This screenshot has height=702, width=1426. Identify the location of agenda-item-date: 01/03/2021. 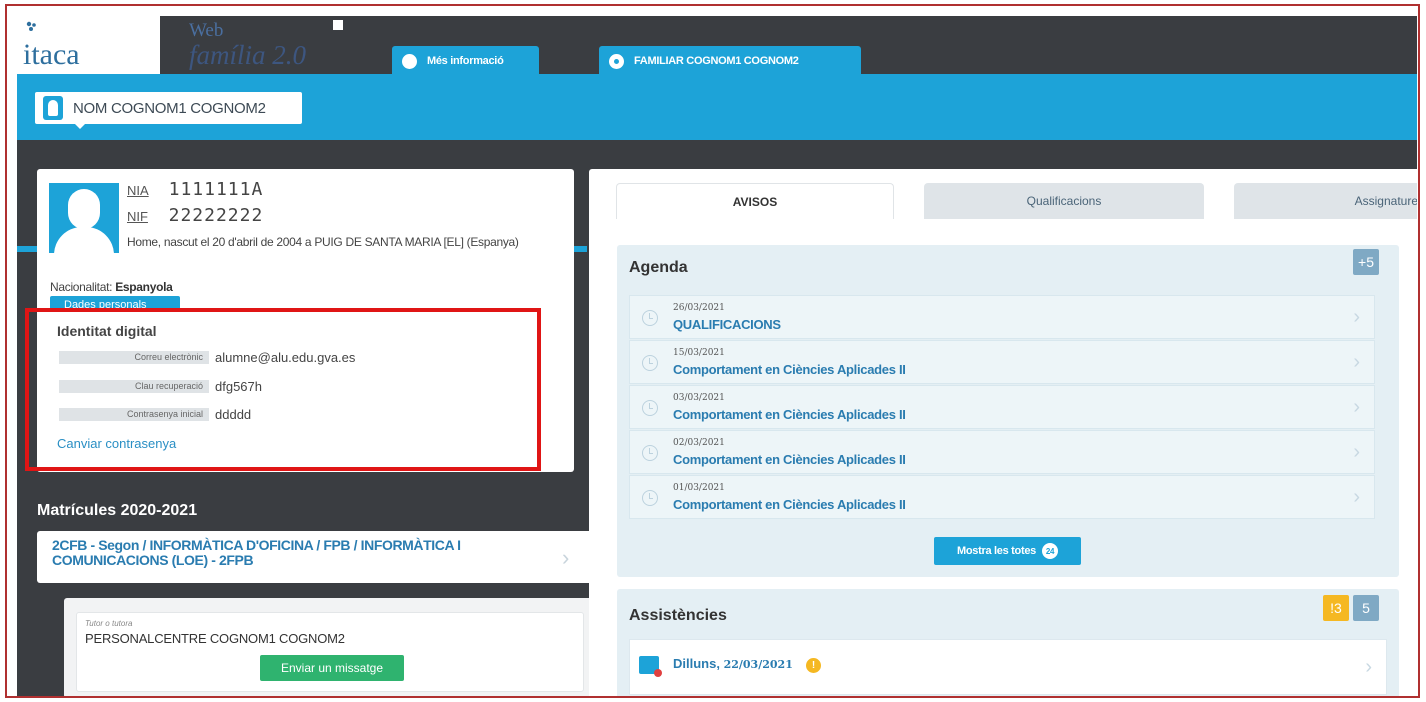
(699, 488).